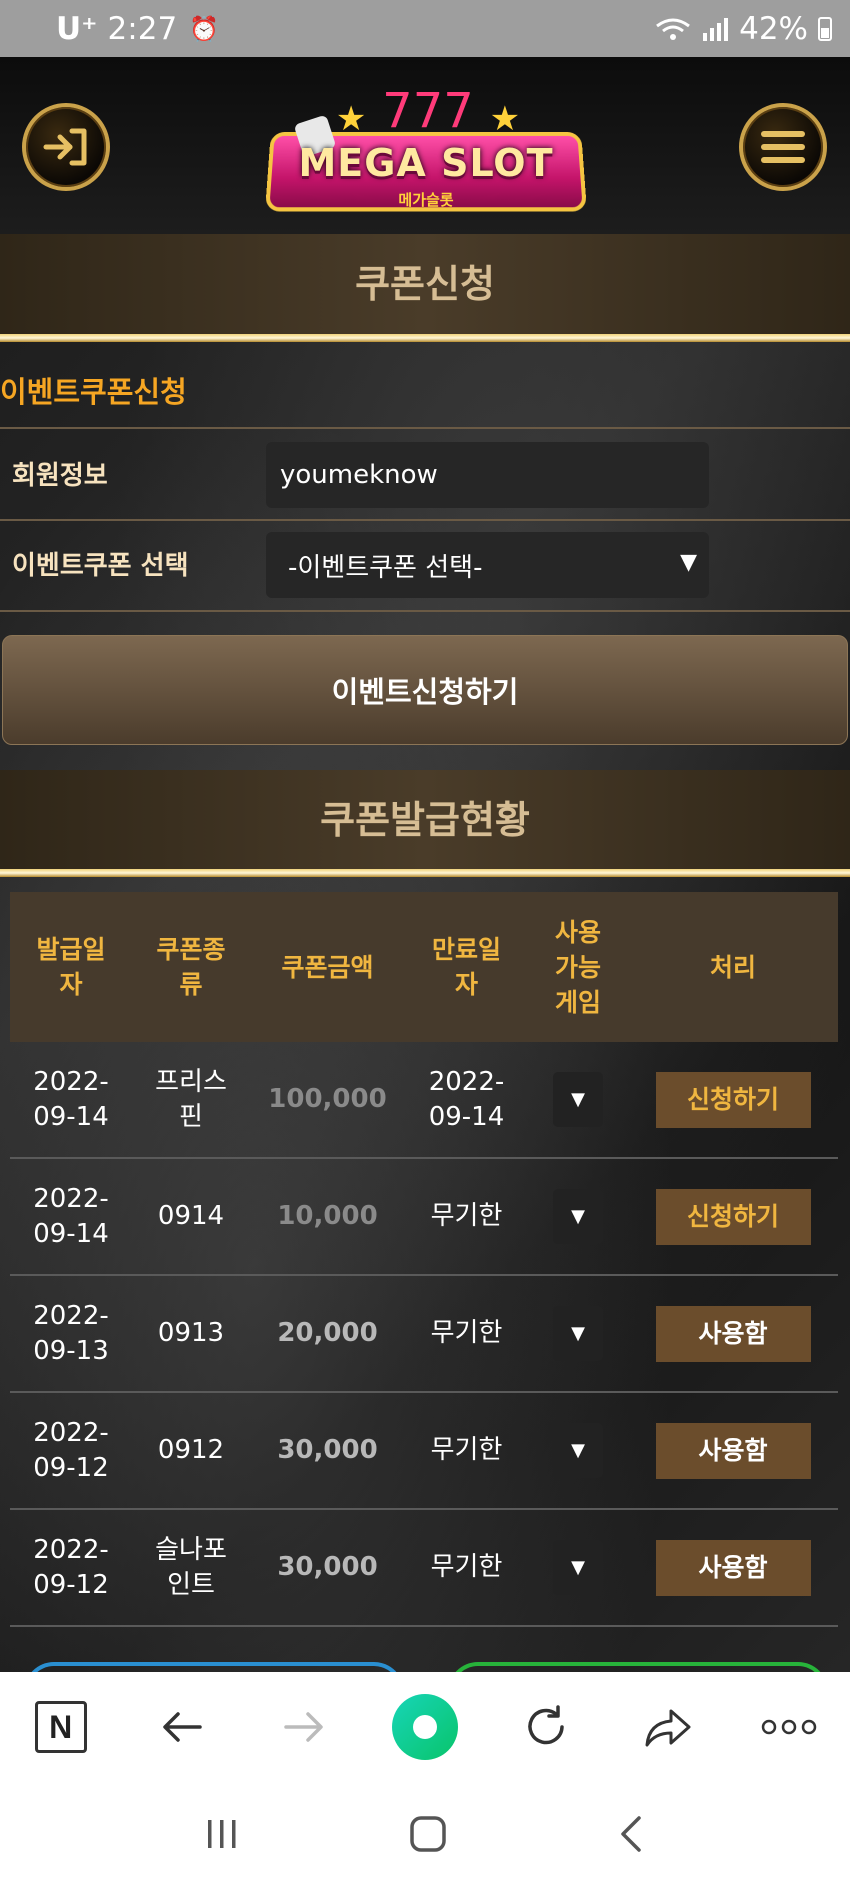 Image resolution: width=850 pixels, height=1889 pixels. I want to click on naver-home-button: N, so click(61, 1727).